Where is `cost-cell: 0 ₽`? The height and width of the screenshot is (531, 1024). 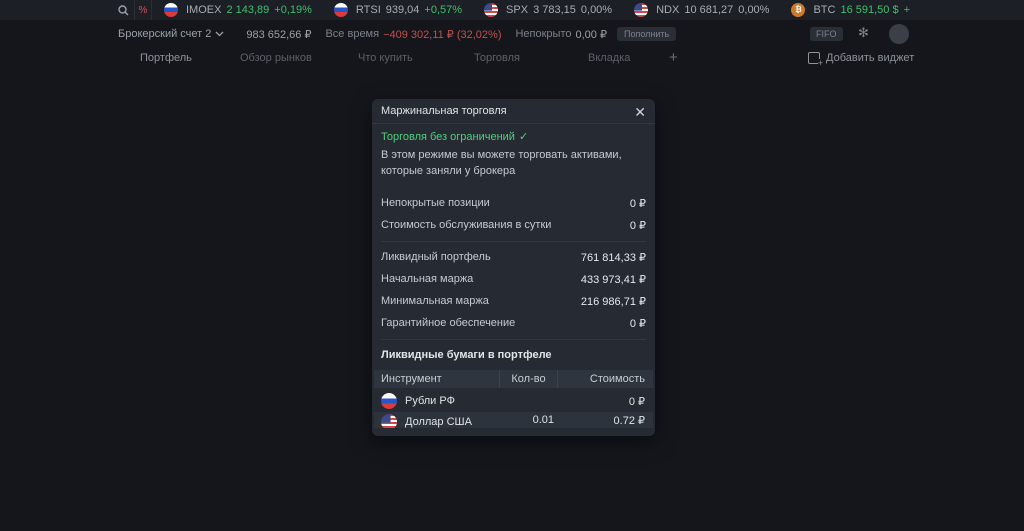
cost-cell: 0 ₽ is located at coordinates (636, 401).